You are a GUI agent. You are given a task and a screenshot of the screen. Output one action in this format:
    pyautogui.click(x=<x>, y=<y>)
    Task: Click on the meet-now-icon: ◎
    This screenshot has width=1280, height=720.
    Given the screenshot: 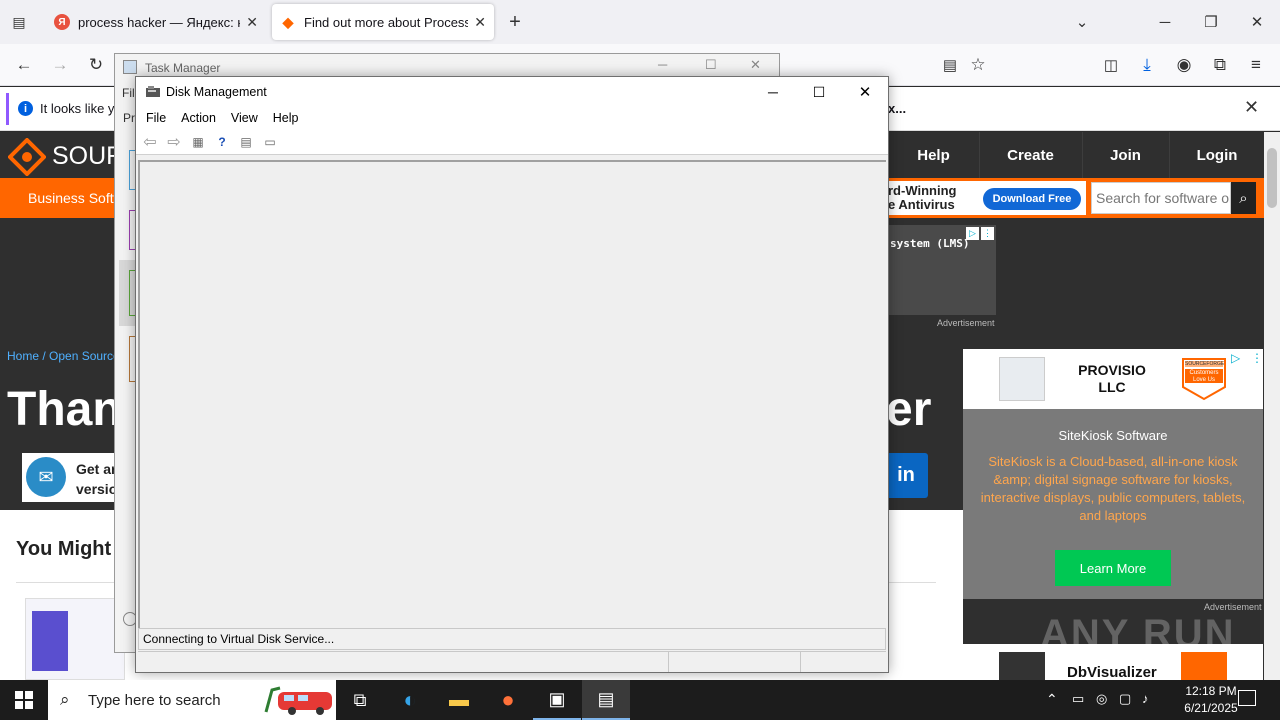 What is the action you would take?
    pyautogui.click(x=1101, y=699)
    